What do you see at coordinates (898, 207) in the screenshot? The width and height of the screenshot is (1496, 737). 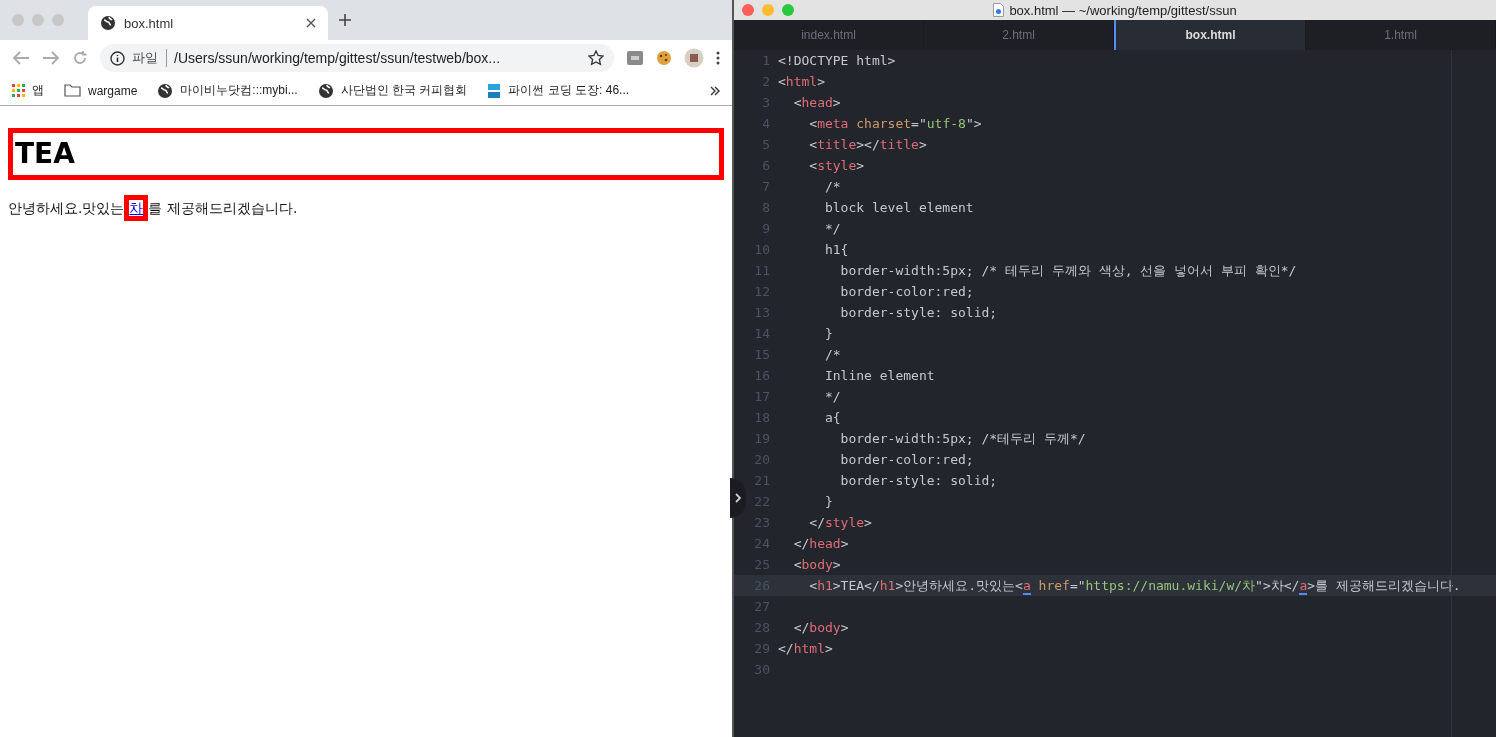 I see `code-line: block level element` at bounding box center [898, 207].